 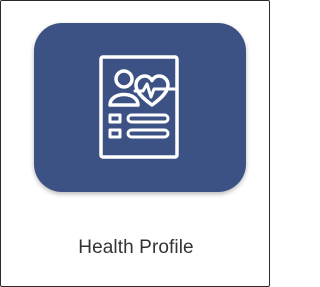 What do you see at coordinates (136, 248) in the screenshot?
I see `tile-label: Health Profile` at bounding box center [136, 248].